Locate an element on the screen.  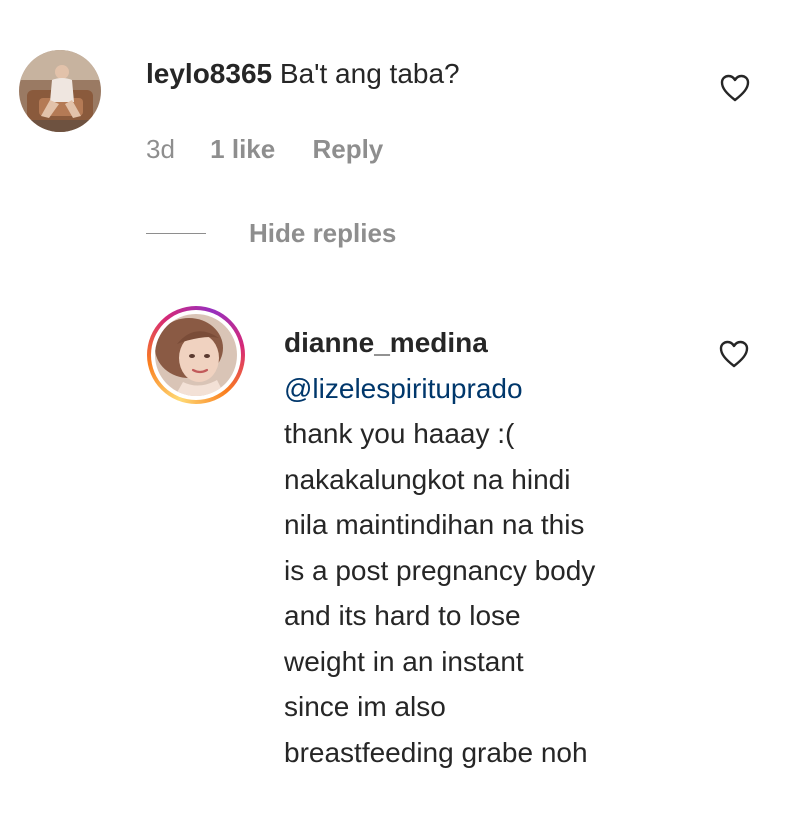
hide-replies-row: Hide replies is located at coordinates (271, 233).